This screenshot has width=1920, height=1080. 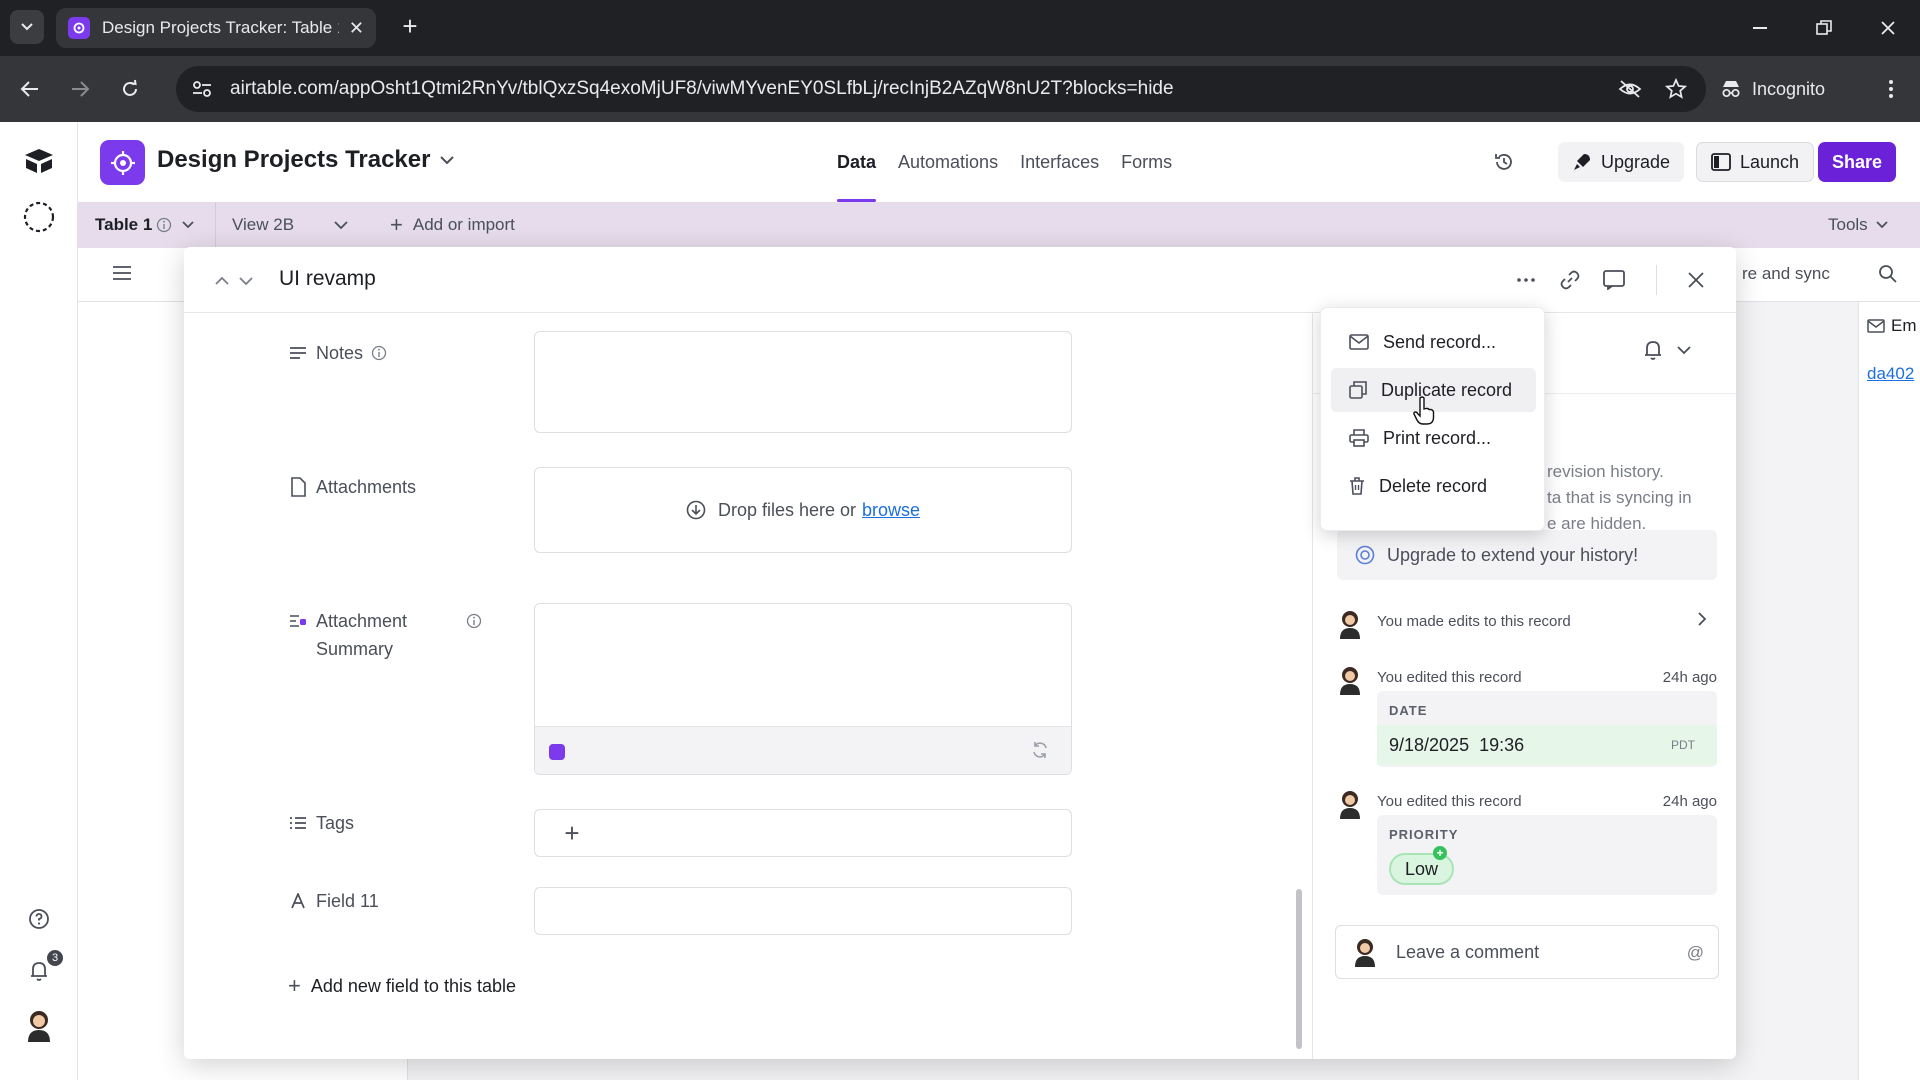 I want to click on incognito-indicator: Incognito, so click(x=1772, y=89).